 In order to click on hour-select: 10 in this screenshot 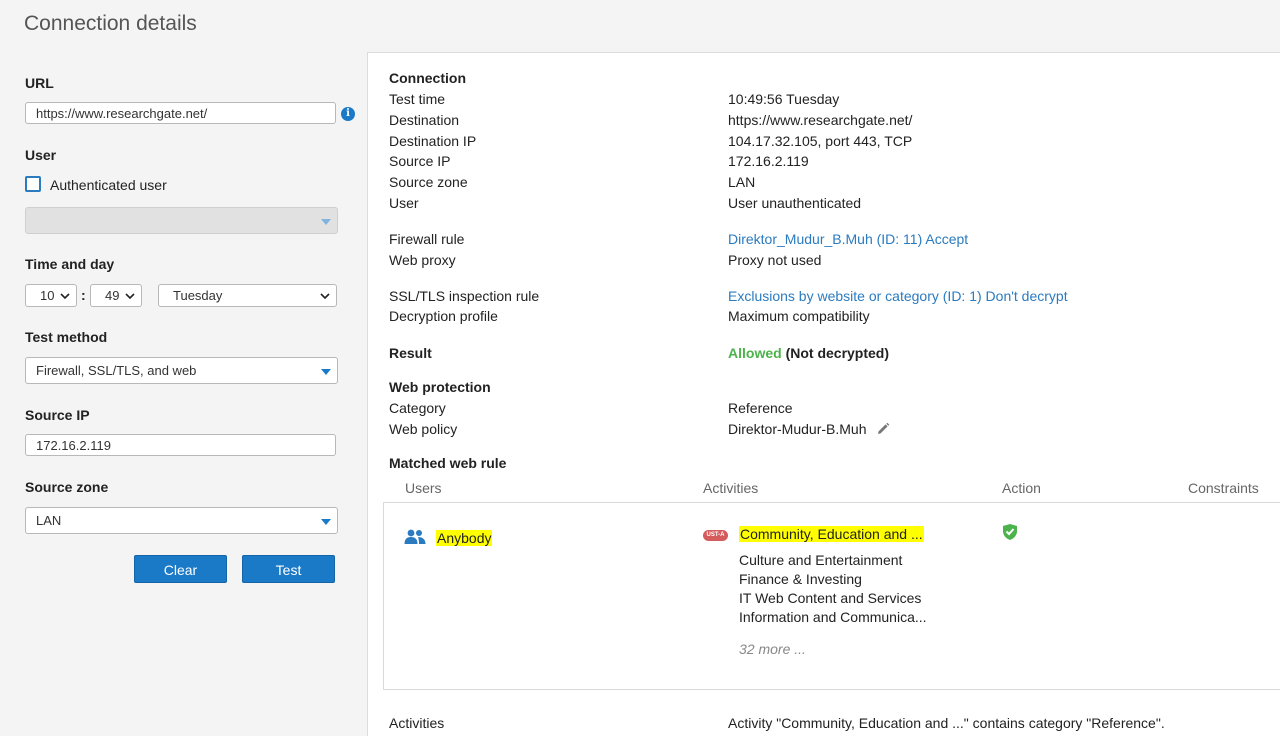, I will do `click(51, 295)`.